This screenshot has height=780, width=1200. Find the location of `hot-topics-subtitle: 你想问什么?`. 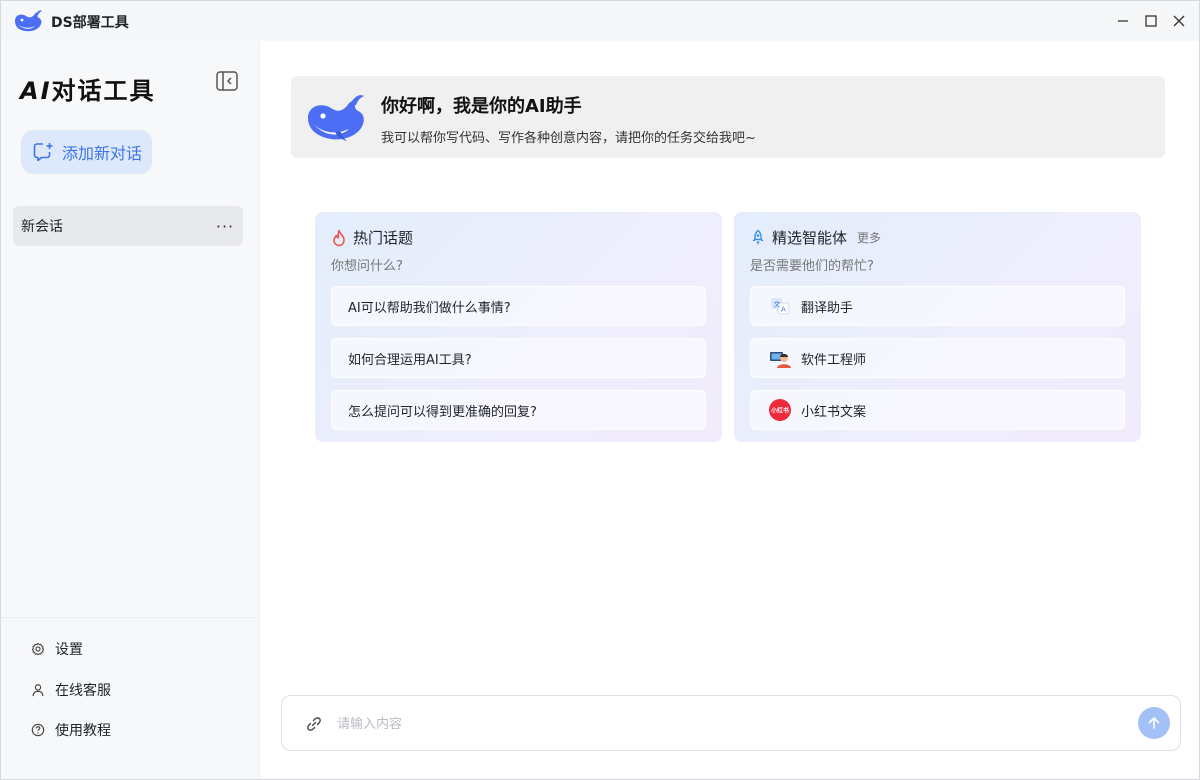

hot-topics-subtitle: 你想问什么? is located at coordinates (367, 266).